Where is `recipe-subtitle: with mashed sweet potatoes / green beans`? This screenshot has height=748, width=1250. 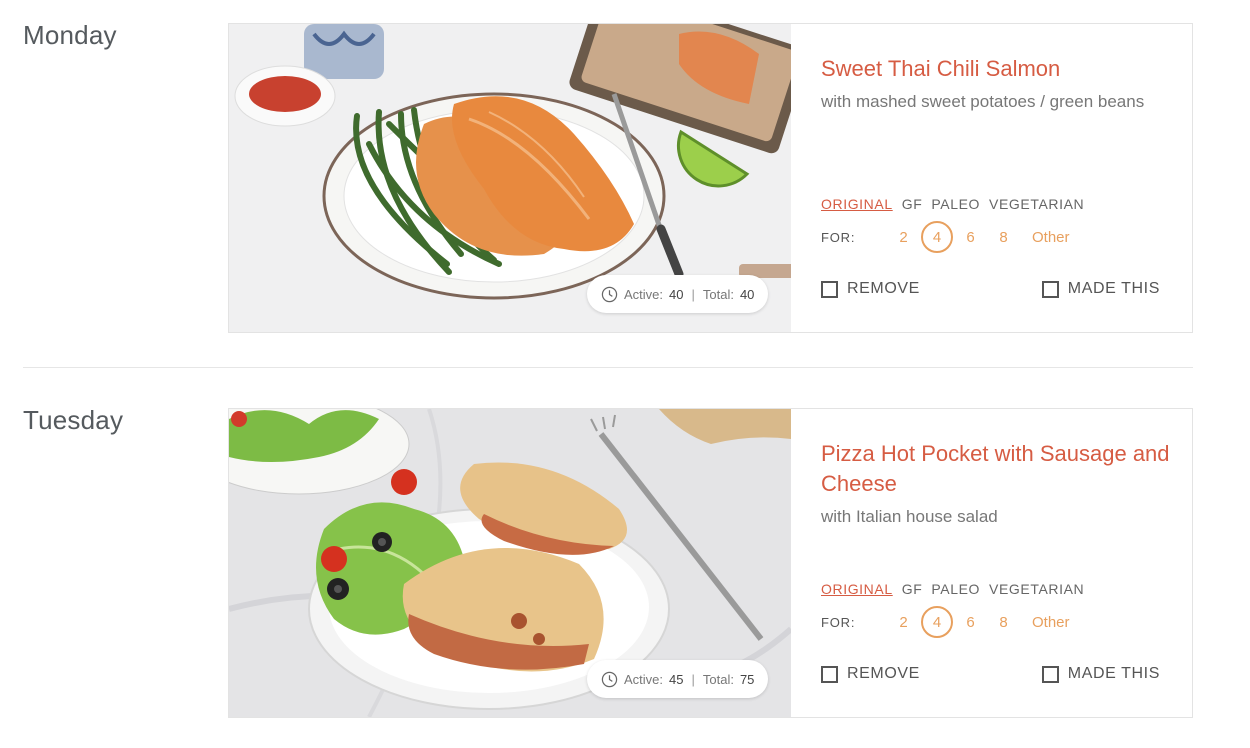 recipe-subtitle: with mashed sweet potatoes / green beans is located at coordinates (983, 101).